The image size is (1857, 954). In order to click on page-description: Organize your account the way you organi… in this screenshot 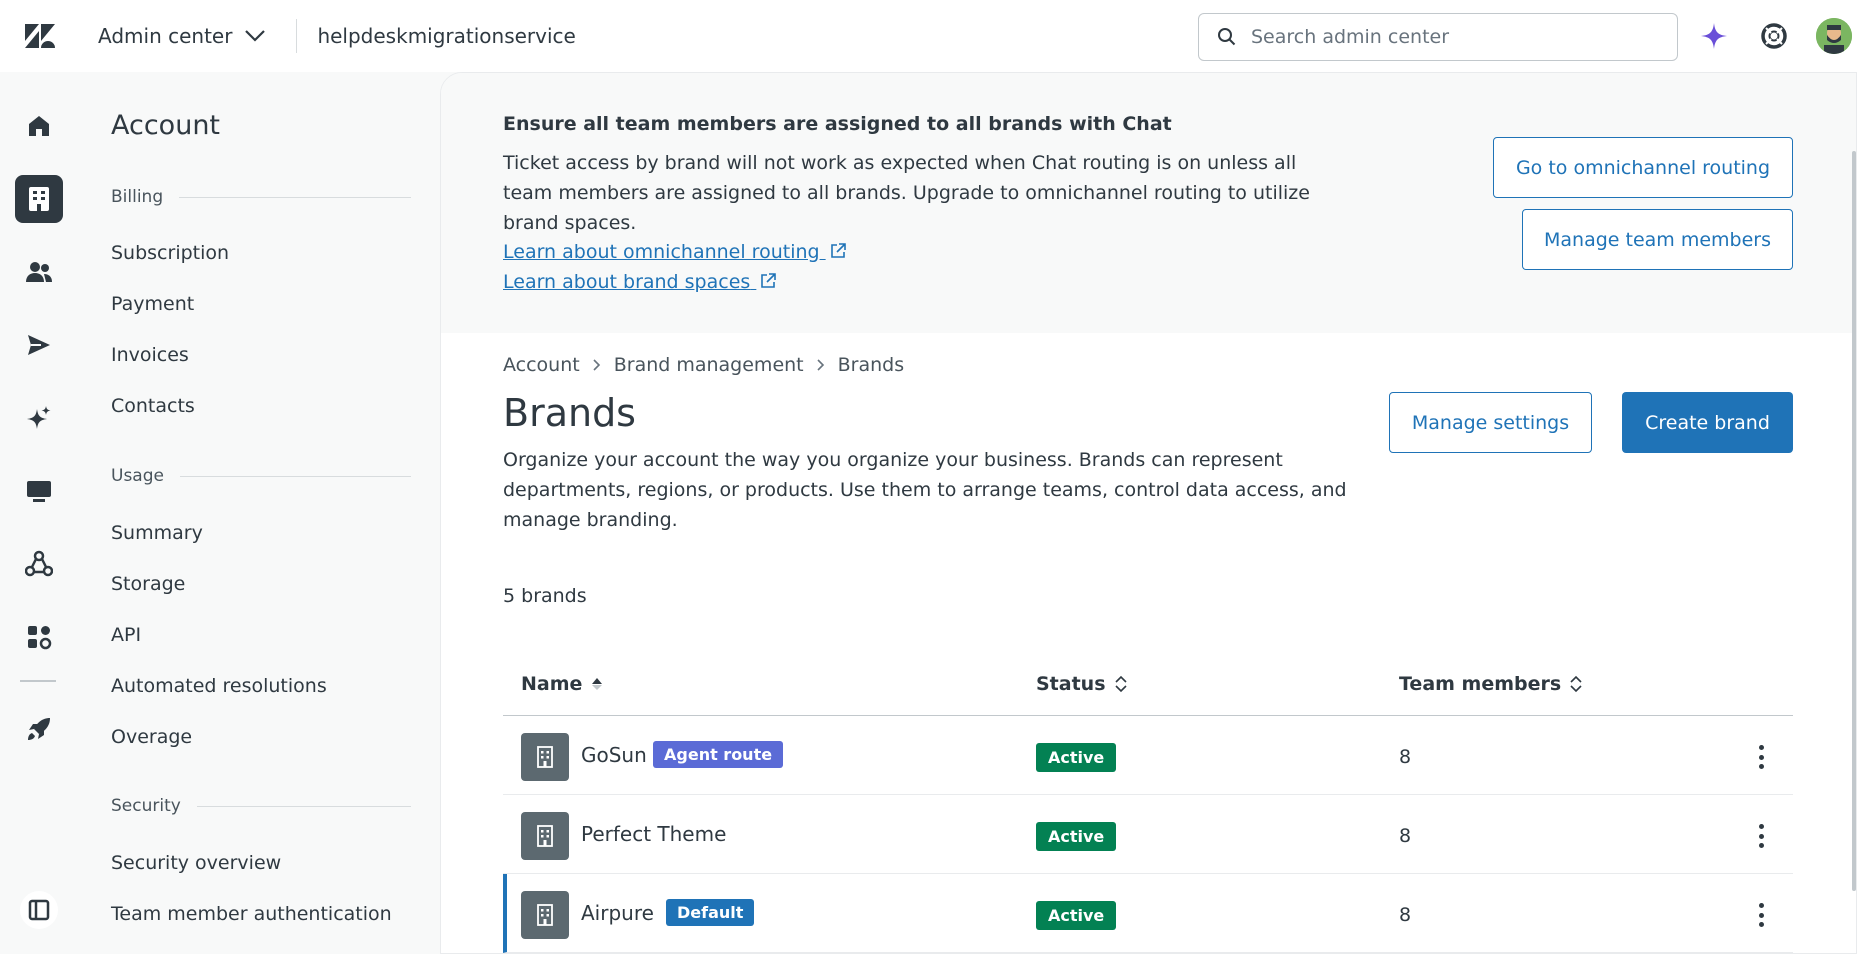, I will do `click(925, 490)`.